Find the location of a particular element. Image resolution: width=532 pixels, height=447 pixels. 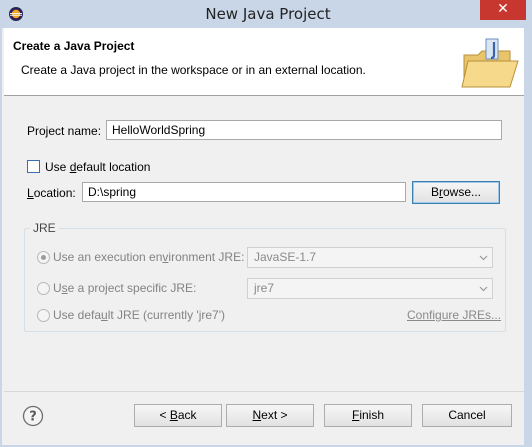

default-jre-radio is located at coordinates (43, 315).